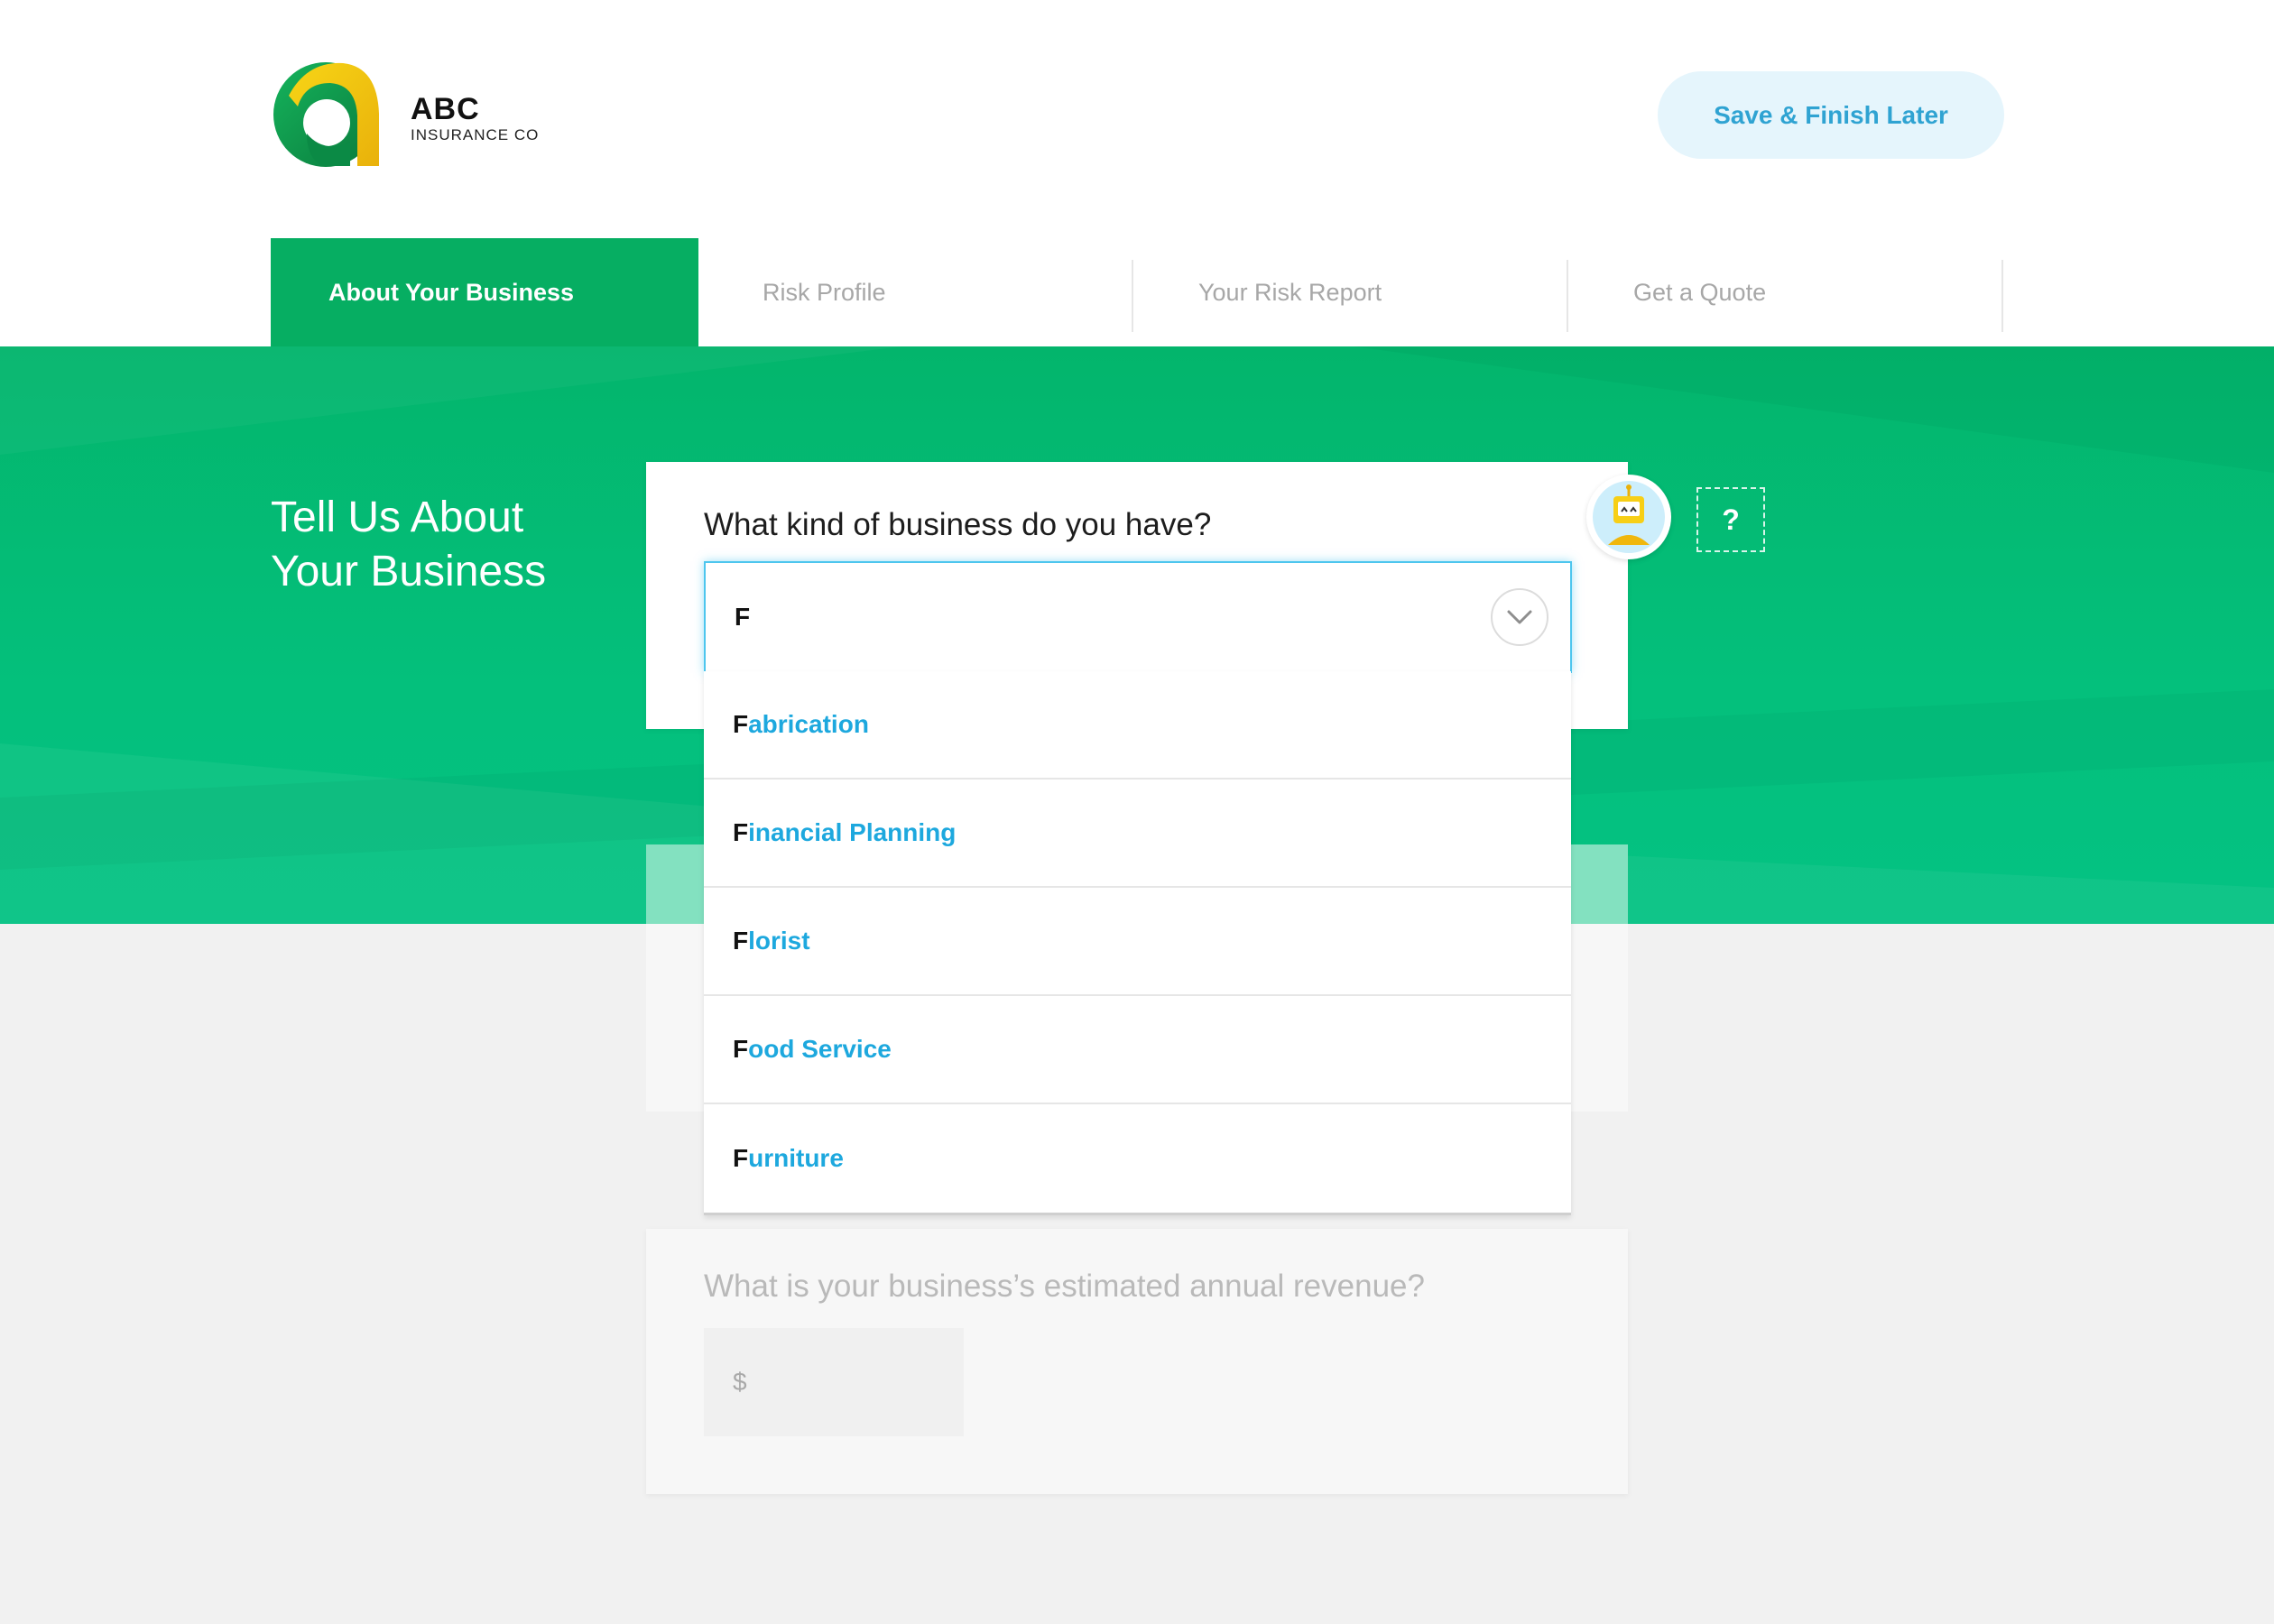  I want to click on tab-about-your-business: About Your Business, so click(485, 292).